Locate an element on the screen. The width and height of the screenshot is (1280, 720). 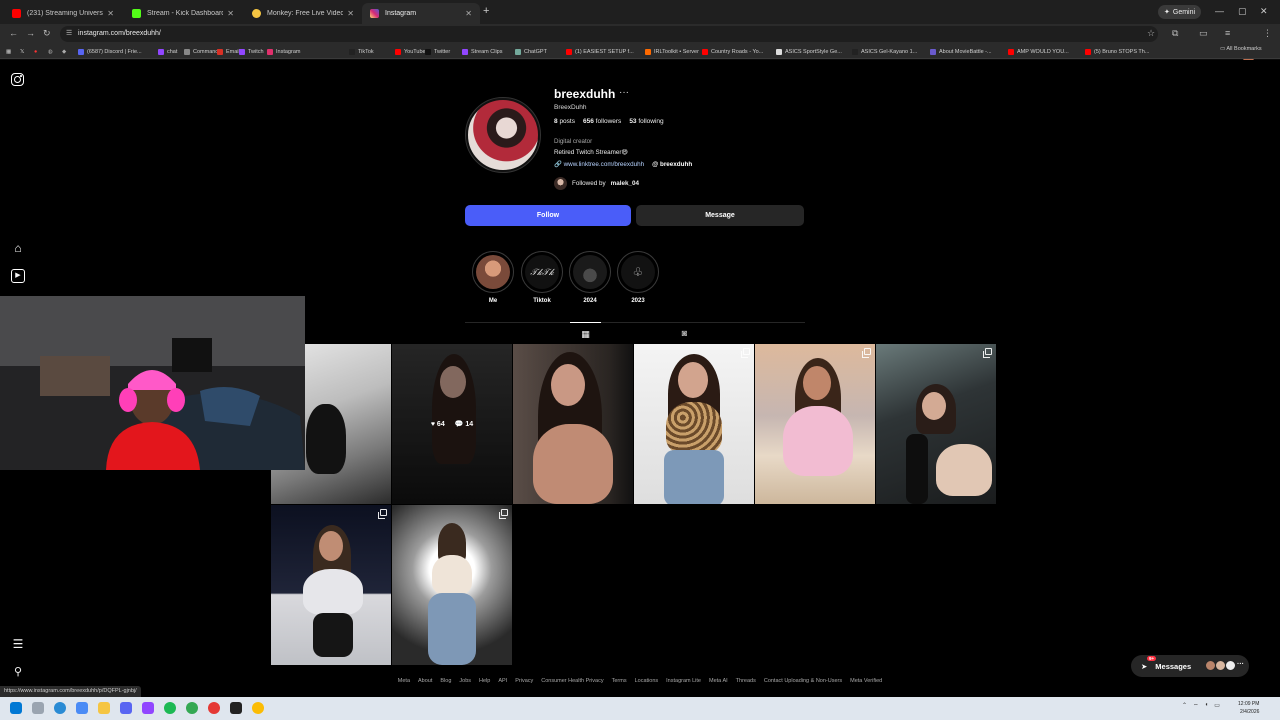
bookmark-item: Email is located at coordinates (228, 51).